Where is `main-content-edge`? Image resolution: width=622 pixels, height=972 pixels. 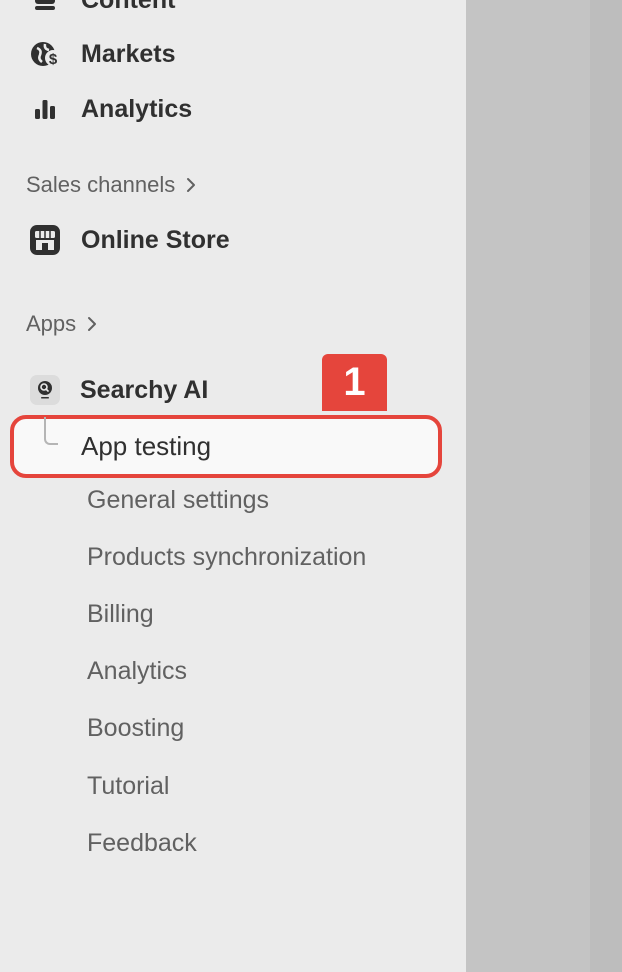 main-content-edge is located at coordinates (606, 486).